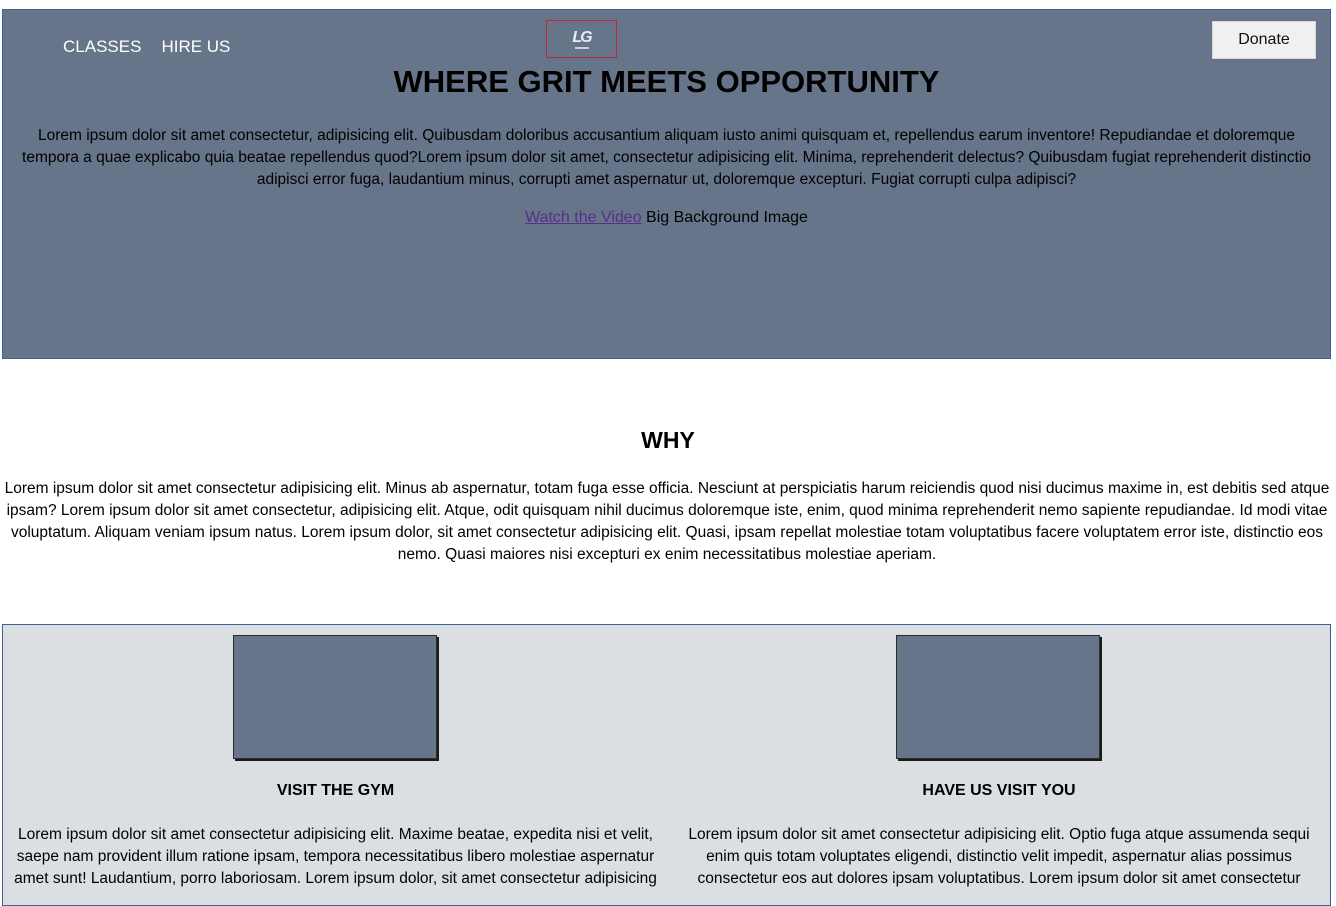  I want to click on nav-link-hire-us: HIRE US, so click(195, 47).